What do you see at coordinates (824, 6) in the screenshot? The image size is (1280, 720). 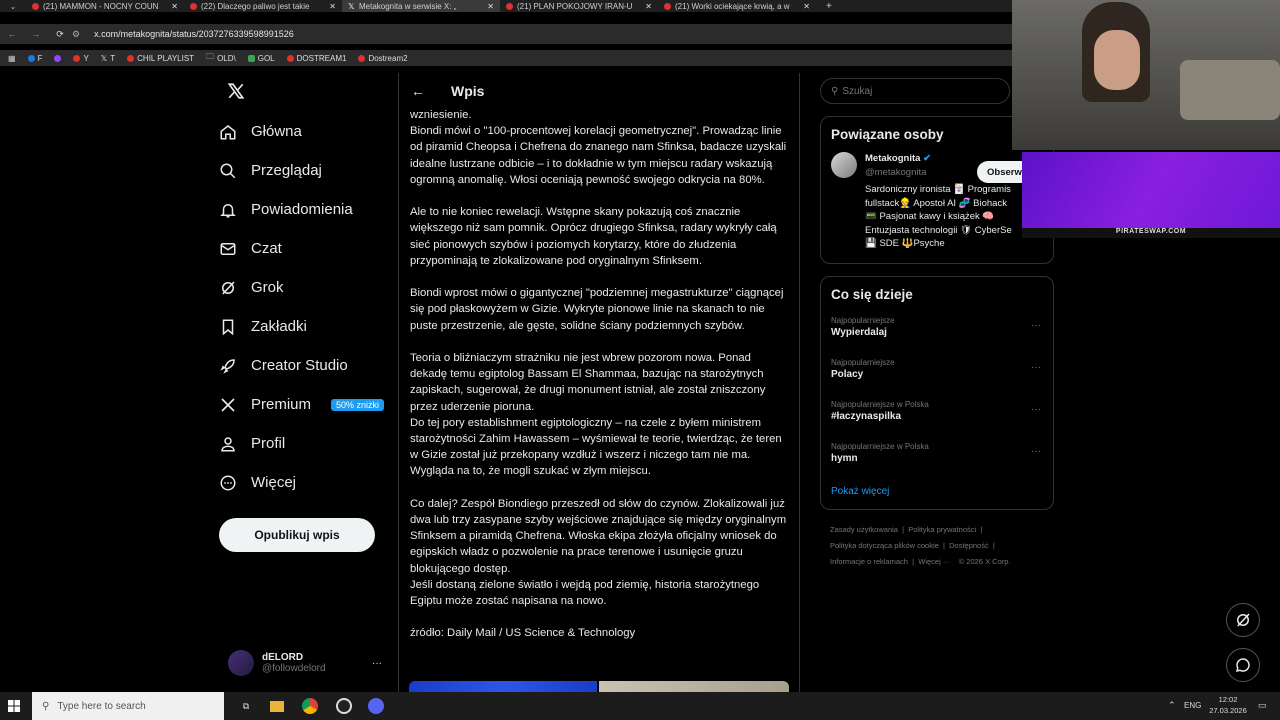 I see `new-tab-button: +` at bounding box center [824, 6].